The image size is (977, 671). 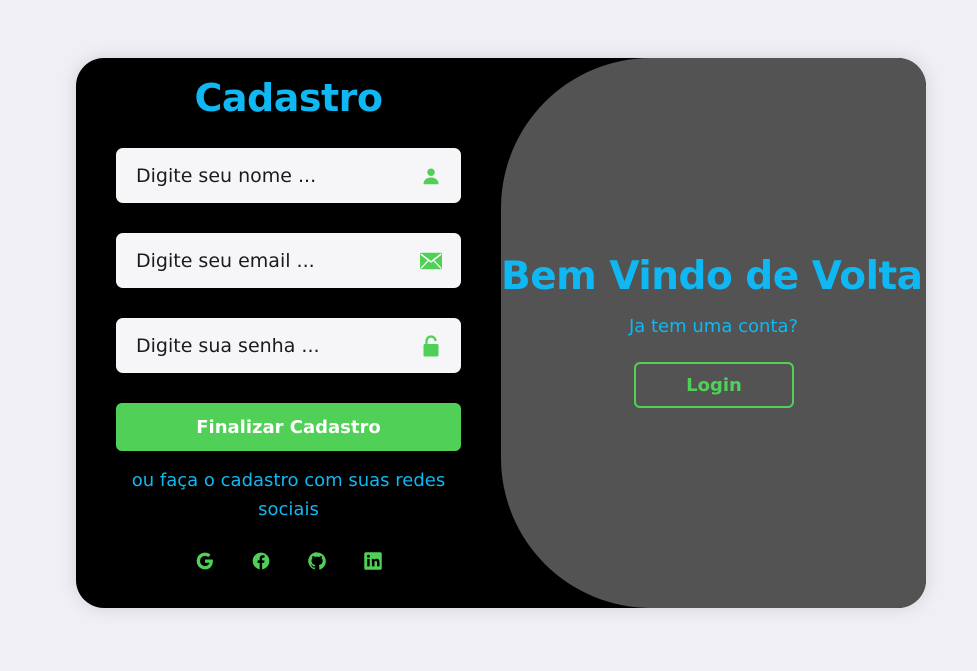 What do you see at coordinates (714, 385) in the screenshot?
I see `login-button: Login` at bounding box center [714, 385].